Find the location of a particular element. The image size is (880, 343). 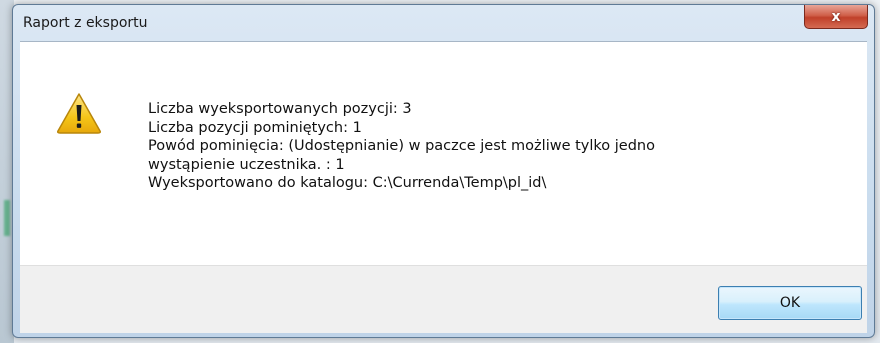

warning-icon is located at coordinates (79, 113).